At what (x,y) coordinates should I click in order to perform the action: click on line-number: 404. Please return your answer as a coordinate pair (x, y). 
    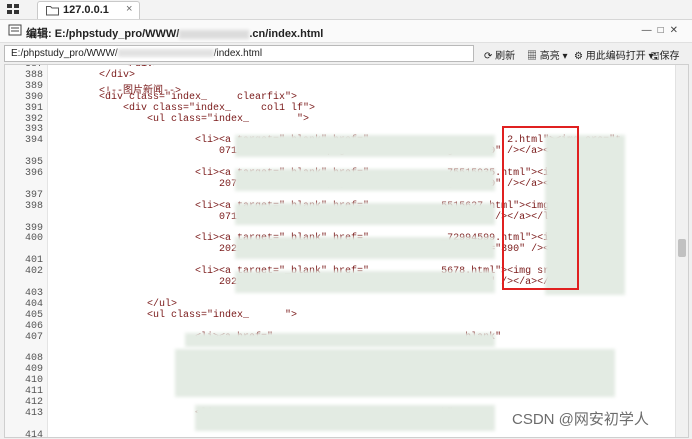
    Looking at the image, I should click on (33, 304).